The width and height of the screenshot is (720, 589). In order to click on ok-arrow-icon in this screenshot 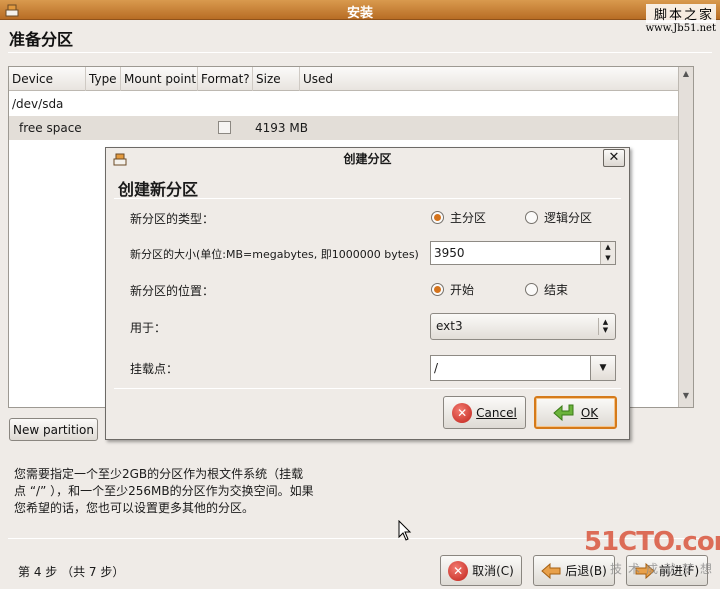, I will do `click(563, 412)`.